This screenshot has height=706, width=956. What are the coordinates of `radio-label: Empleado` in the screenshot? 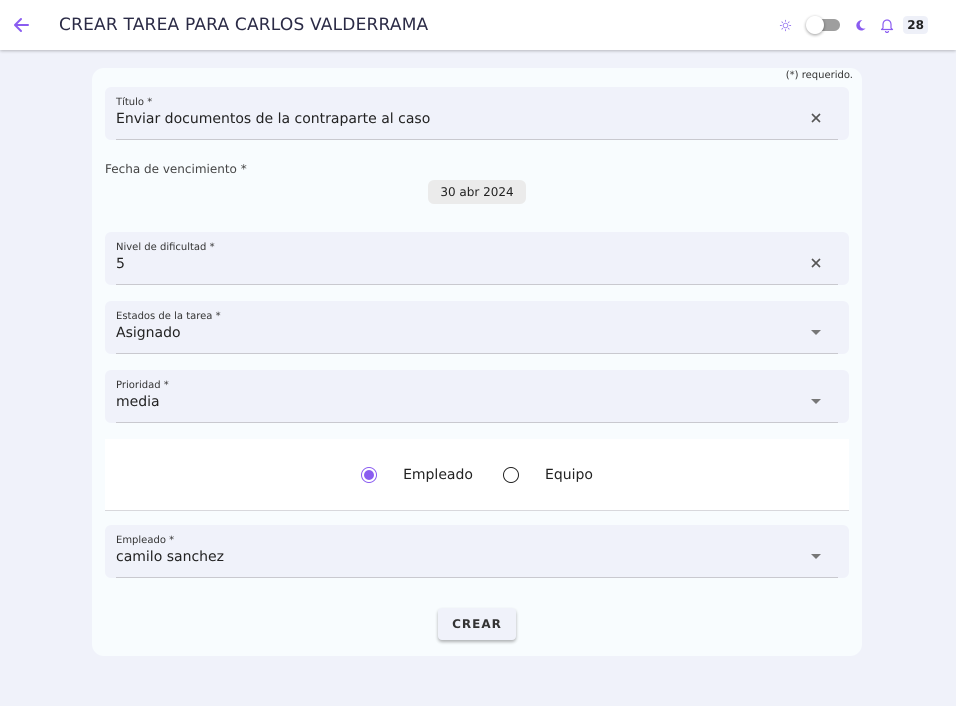 It's located at (438, 474).